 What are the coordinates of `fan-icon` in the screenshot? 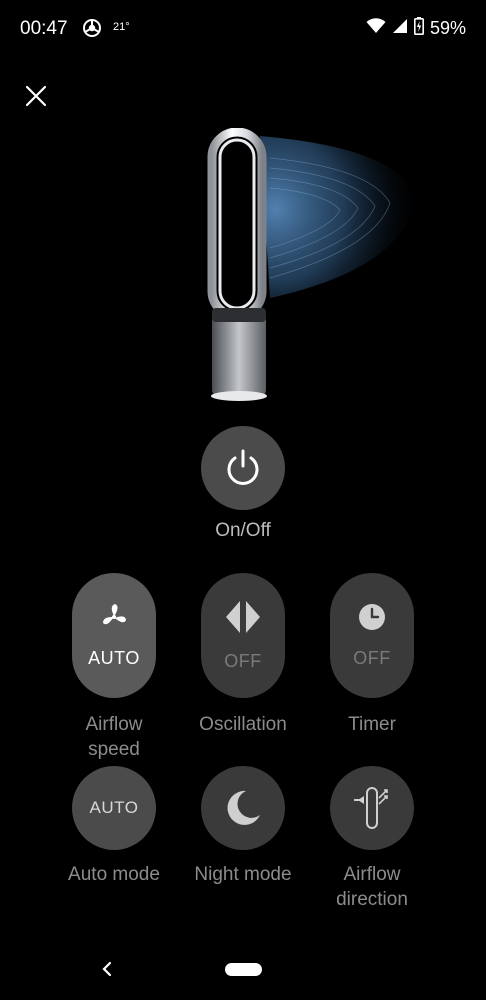 It's located at (114, 614).